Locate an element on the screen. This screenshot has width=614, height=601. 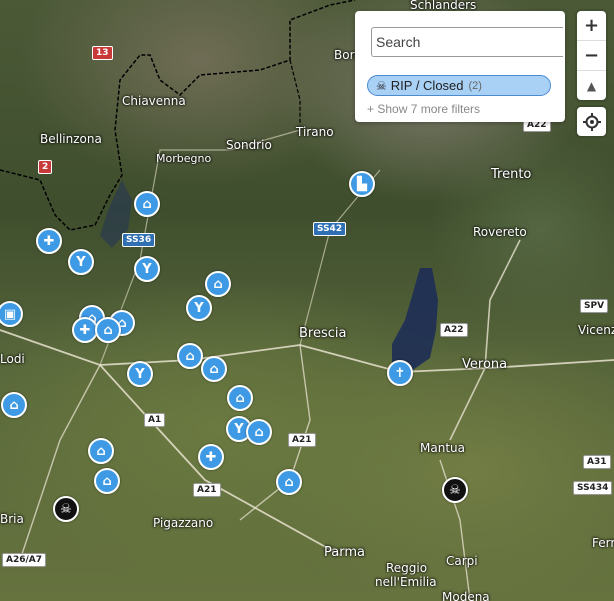
skull-icon: ☠ is located at coordinates (381, 85).